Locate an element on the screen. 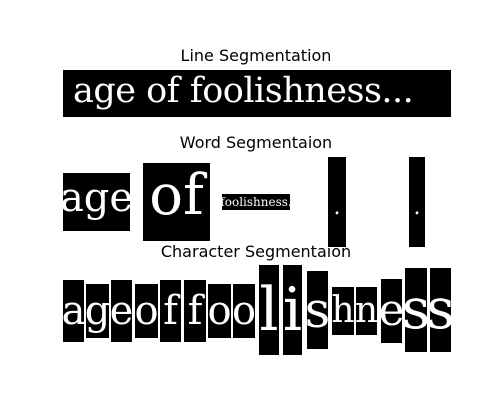 The image size is (500, 400). character-segment-text: h is located at coordinates (343, 310).